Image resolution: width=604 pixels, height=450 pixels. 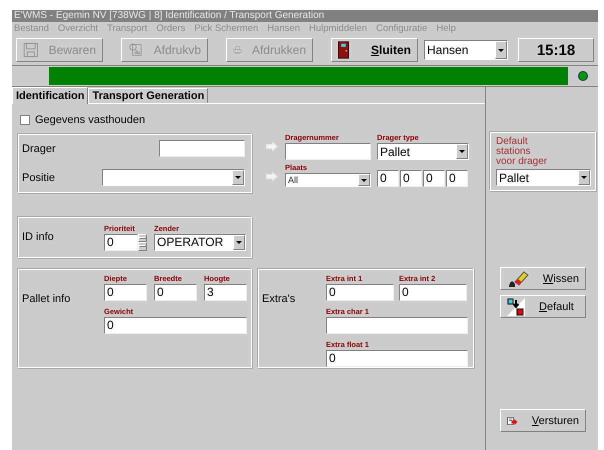 I want to click on group-label: Extra's, so click(x=279, y=299).